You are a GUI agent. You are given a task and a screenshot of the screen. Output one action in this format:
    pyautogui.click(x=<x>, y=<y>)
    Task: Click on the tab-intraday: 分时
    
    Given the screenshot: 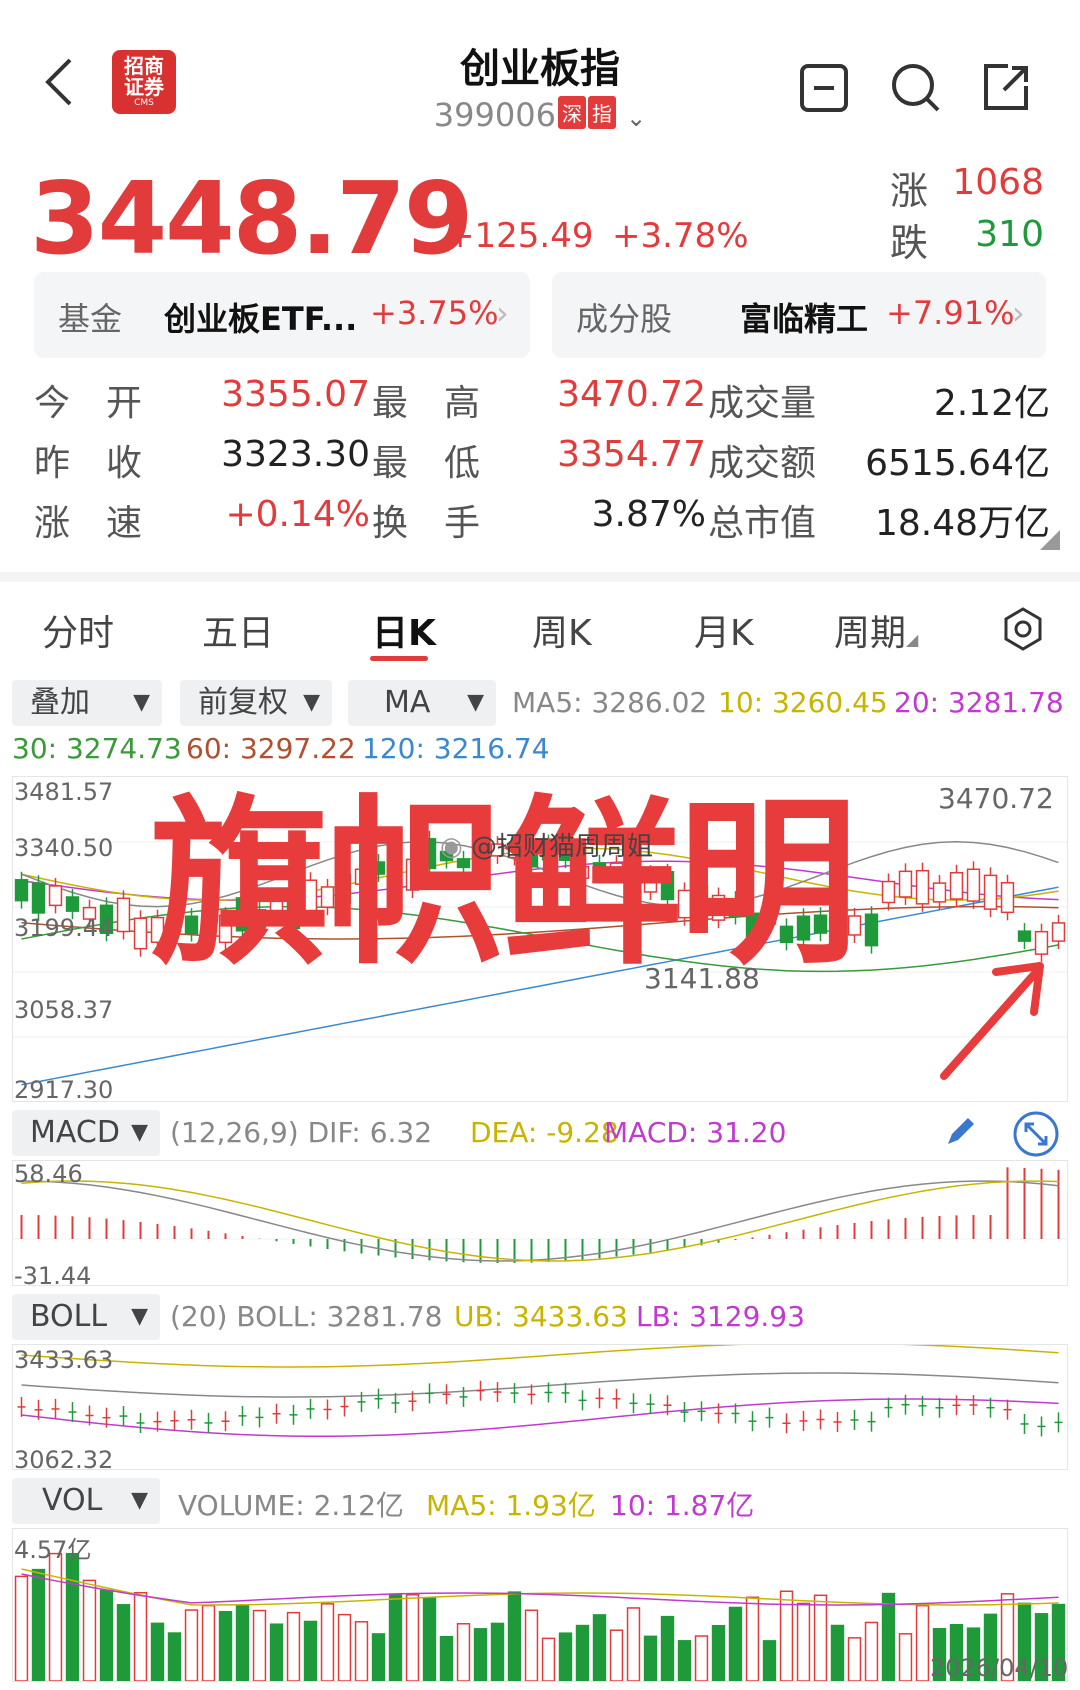 What is the action you would take?
    pyautogui.click(x=78, y=630)
    